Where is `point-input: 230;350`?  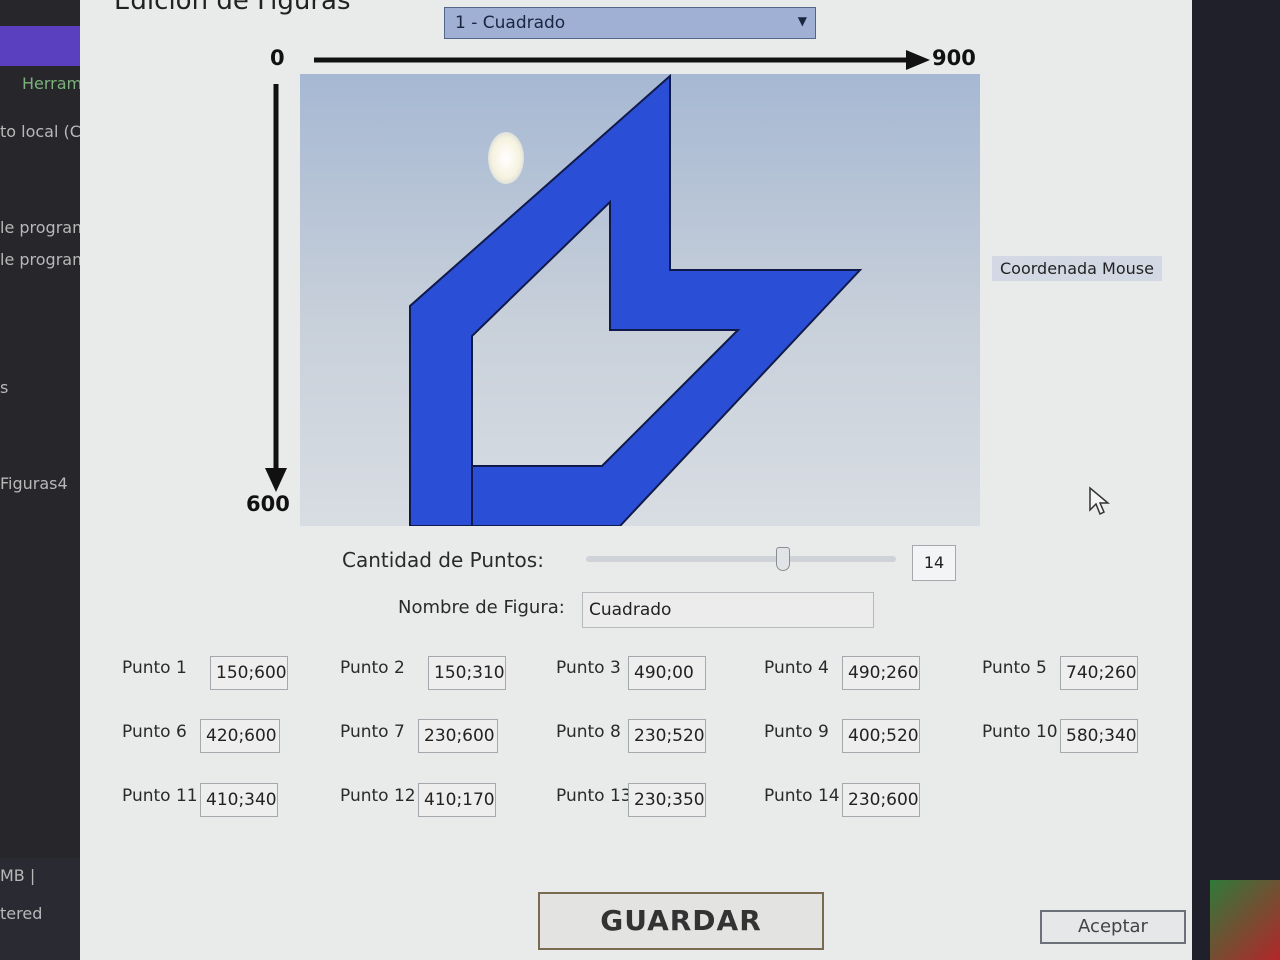
point-input: 230;350 is located at coordinates (667, 800).